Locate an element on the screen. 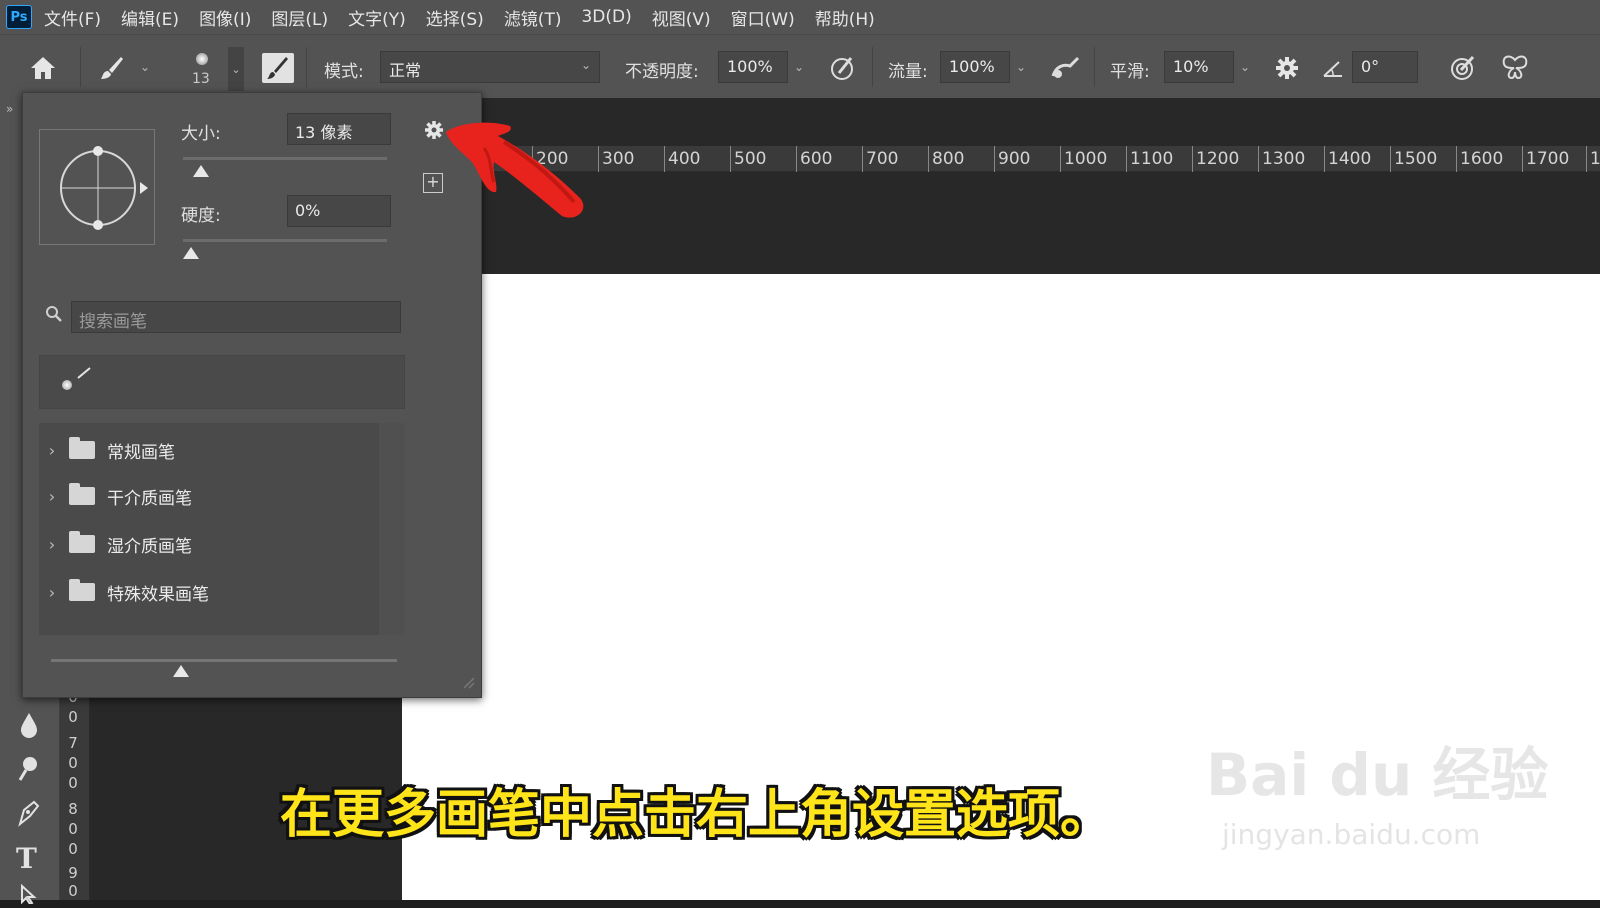 The height and width of the screenshot is (908, 1600). ruler-h-label: 1000 is located at coordinates (1083, 159).